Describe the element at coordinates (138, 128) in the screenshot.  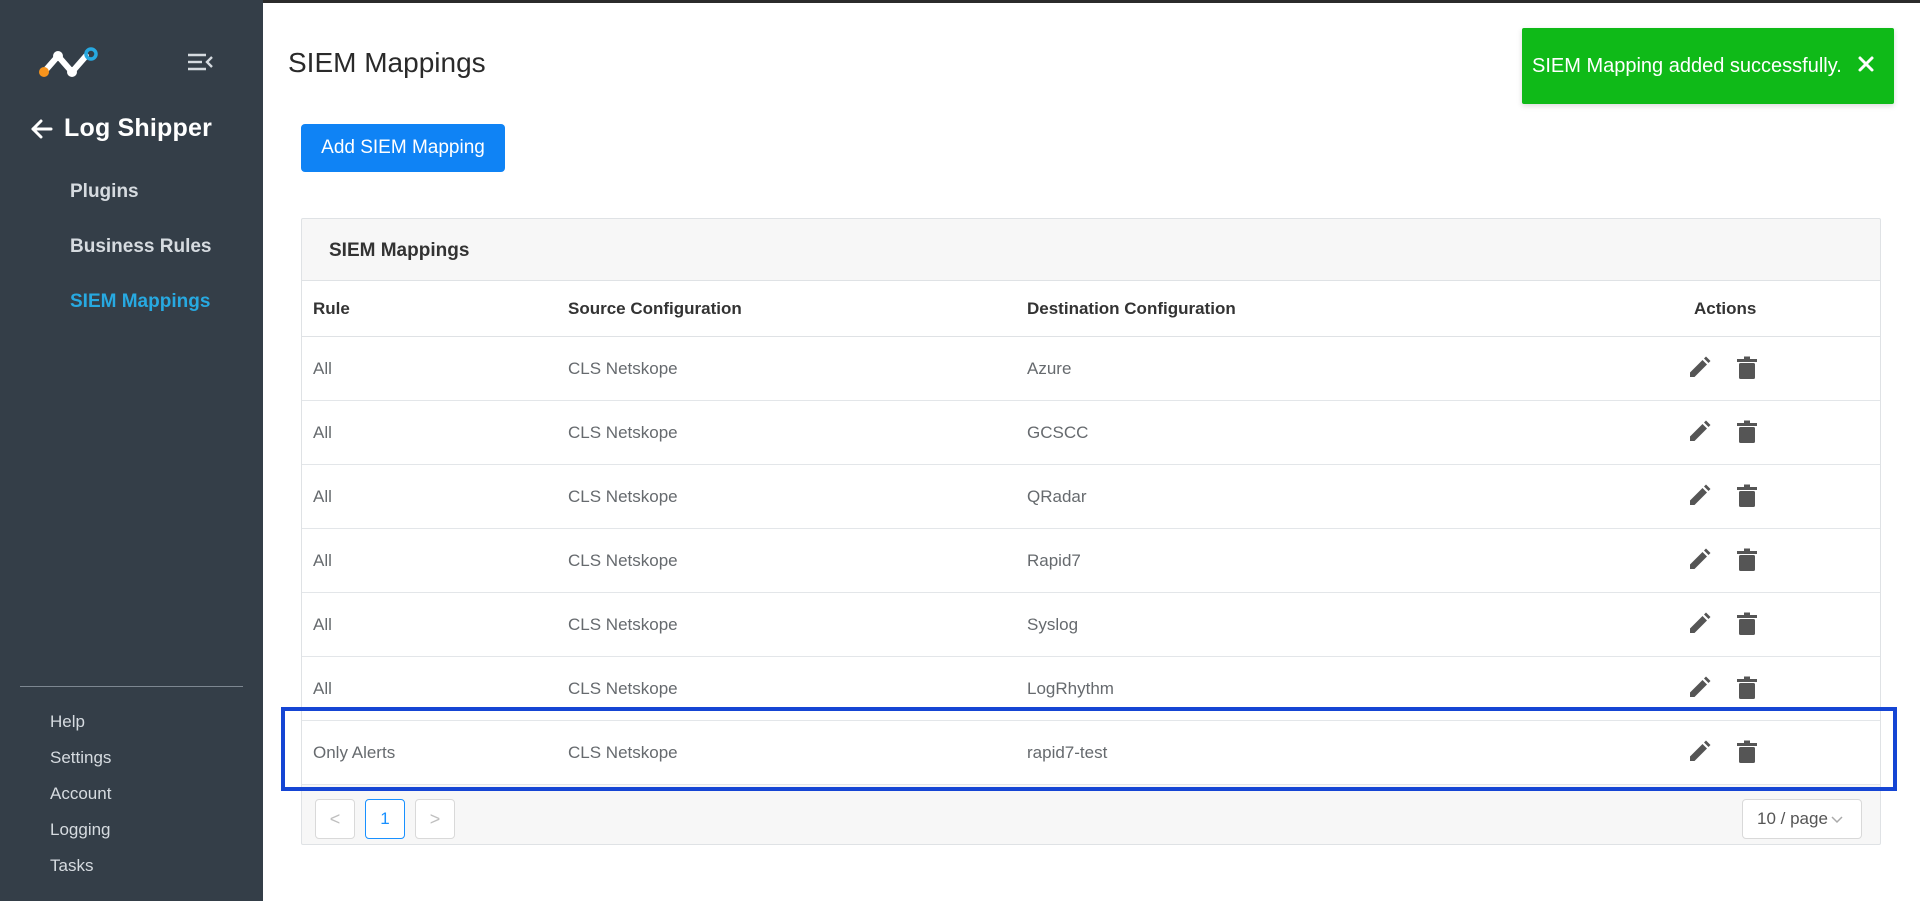
I see `section-title: Log Shipper` at that location.